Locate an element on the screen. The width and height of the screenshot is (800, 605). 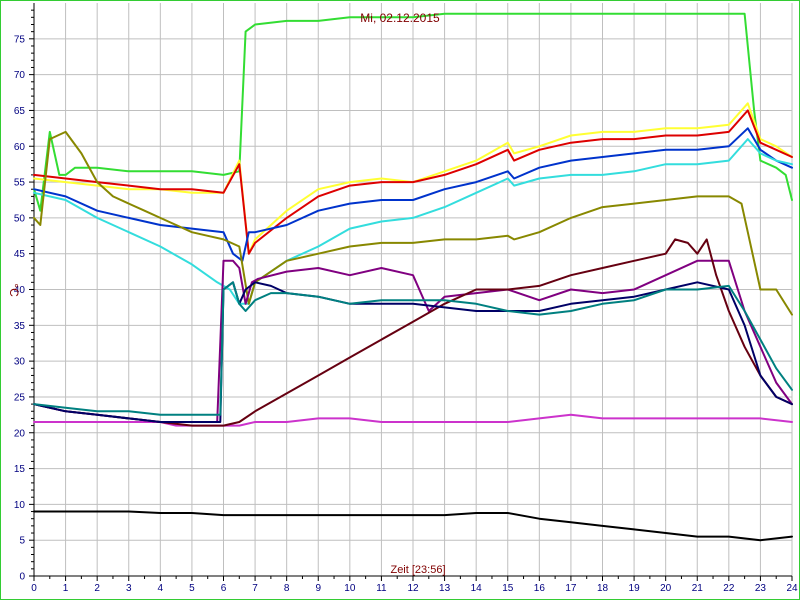
y-tick-label: 20 is located at coordinates (20, 433).